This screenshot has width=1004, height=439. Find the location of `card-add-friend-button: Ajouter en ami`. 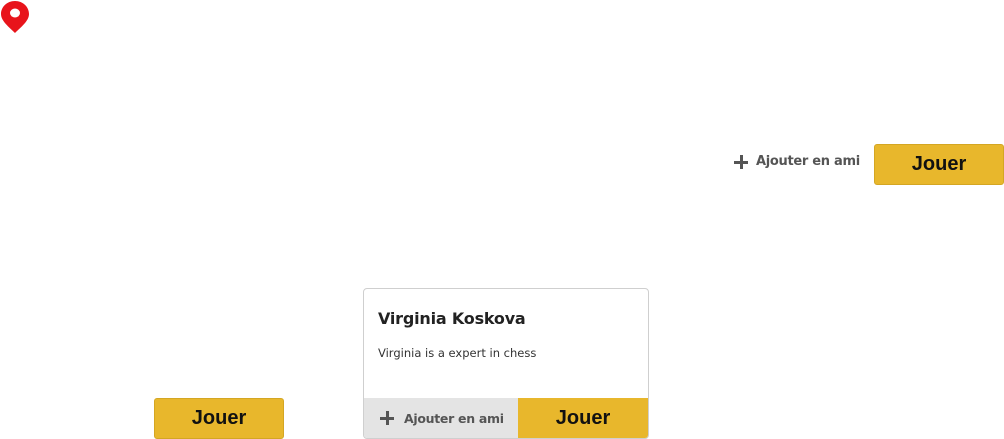

card-add-friend-button: Ajouter en ami is located at coordinates (441, 418).